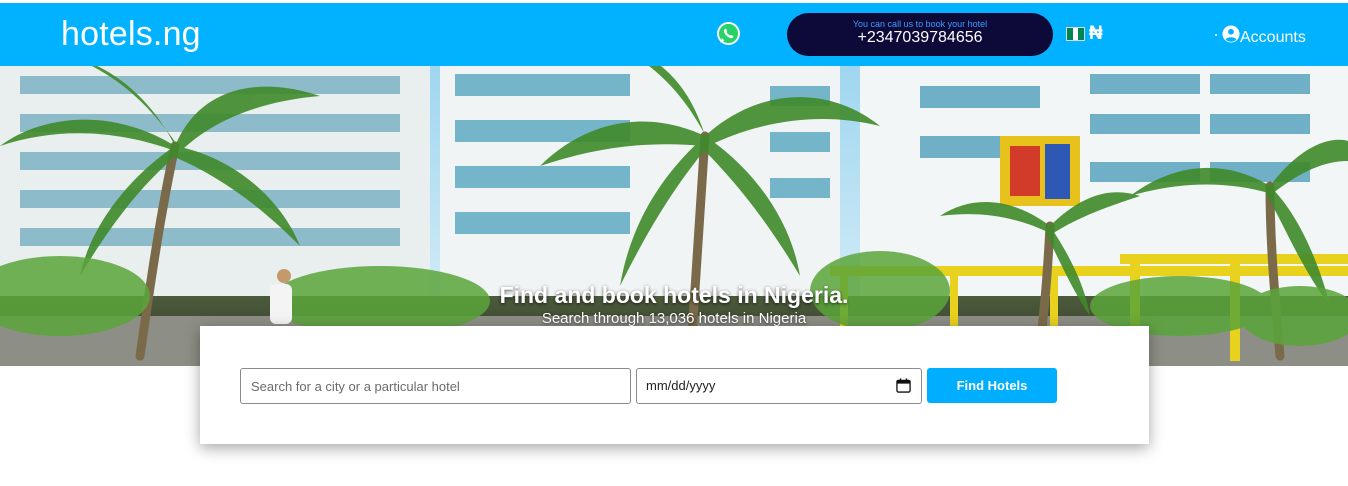  Describe the element at coordinates (1075, 34) in the screenshot. I see `nigeria-flag-icon` at that location.